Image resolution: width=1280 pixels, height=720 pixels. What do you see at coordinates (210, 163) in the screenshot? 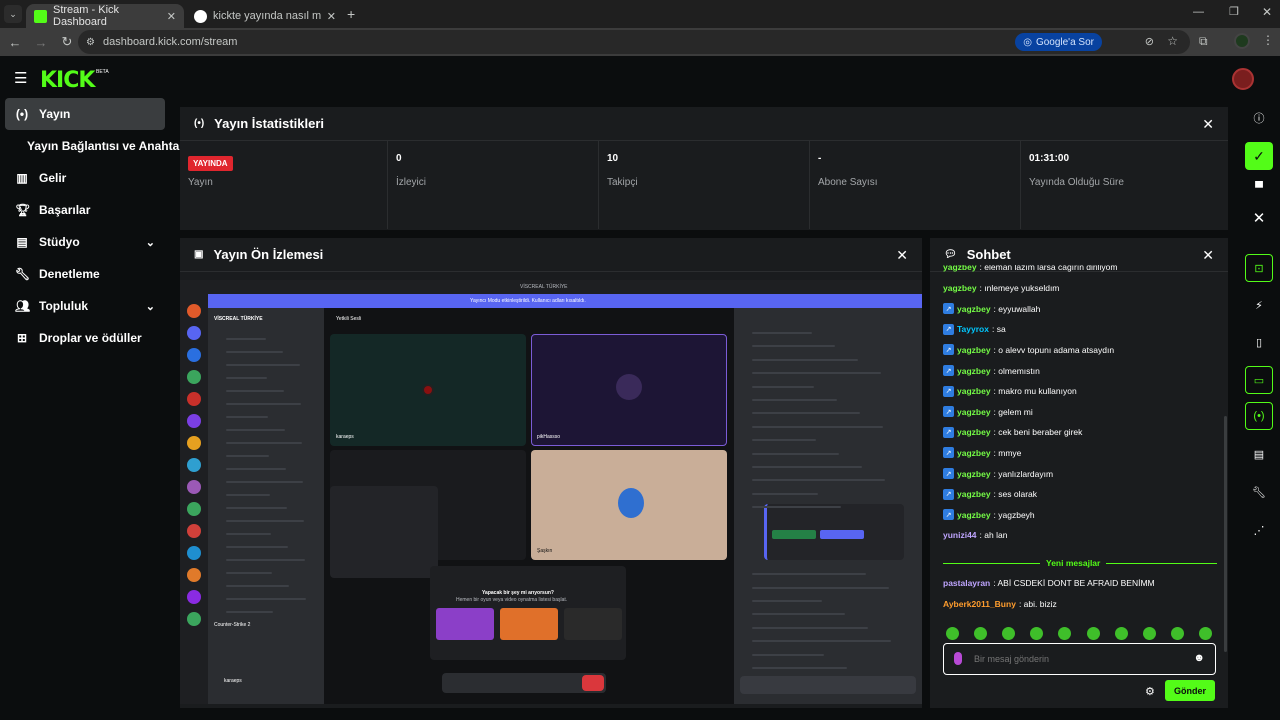
I see `live-badge: YAYINDA` at bounding box center [210, 163].